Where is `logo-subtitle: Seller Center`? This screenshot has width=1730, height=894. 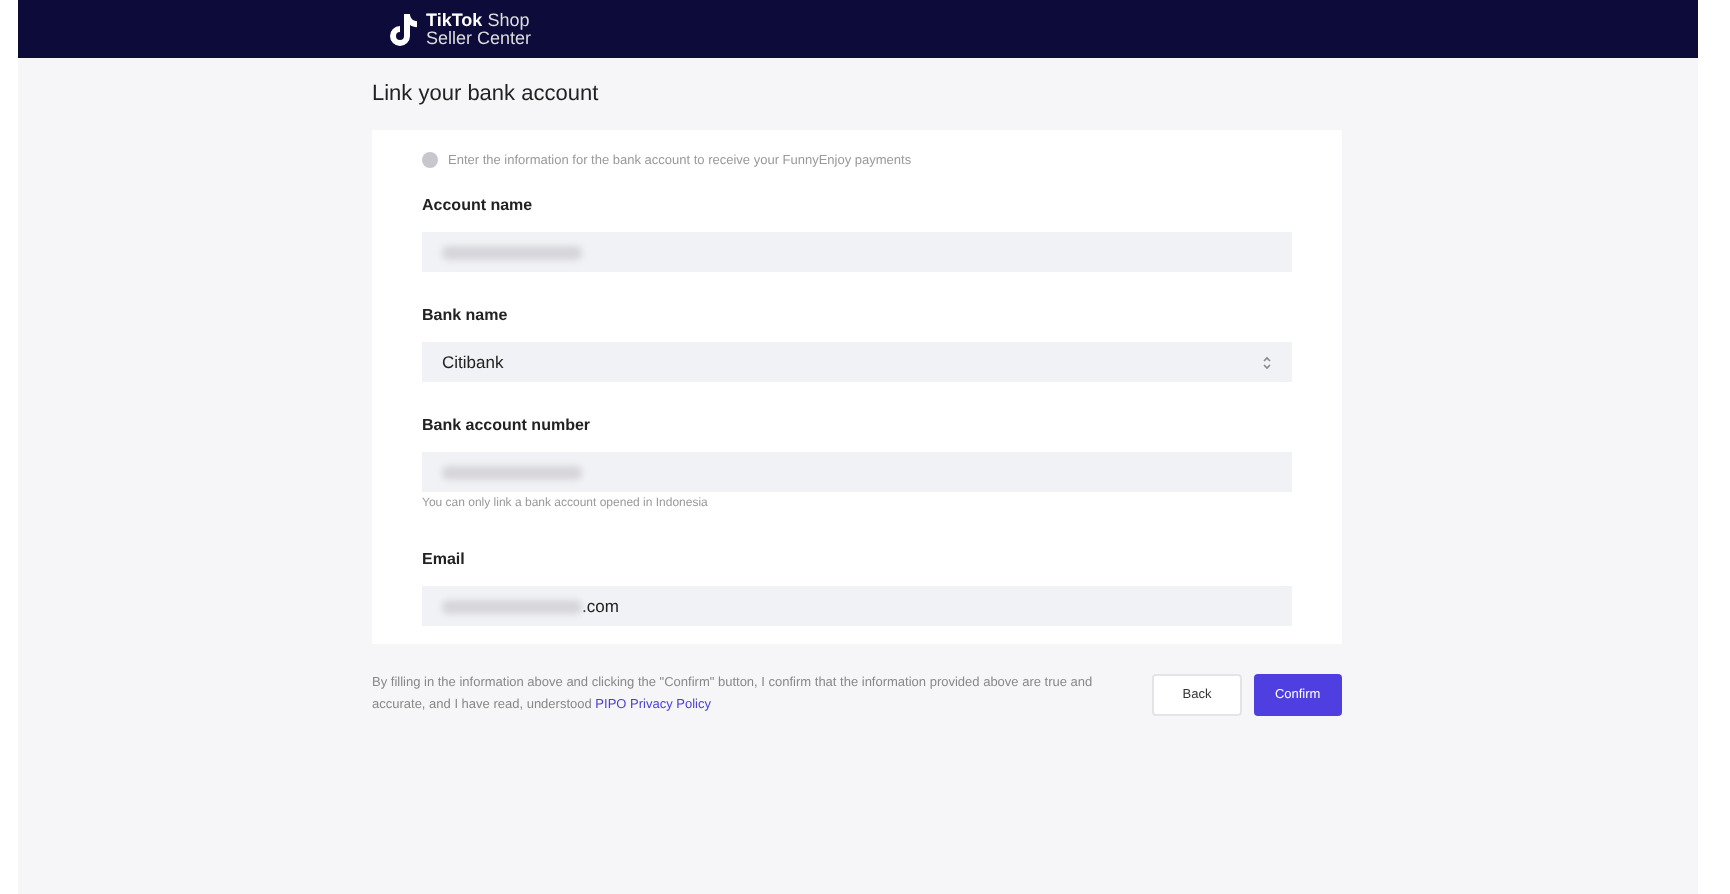
logo-subtitle: Seller Center is located at coordinates (479, 38).